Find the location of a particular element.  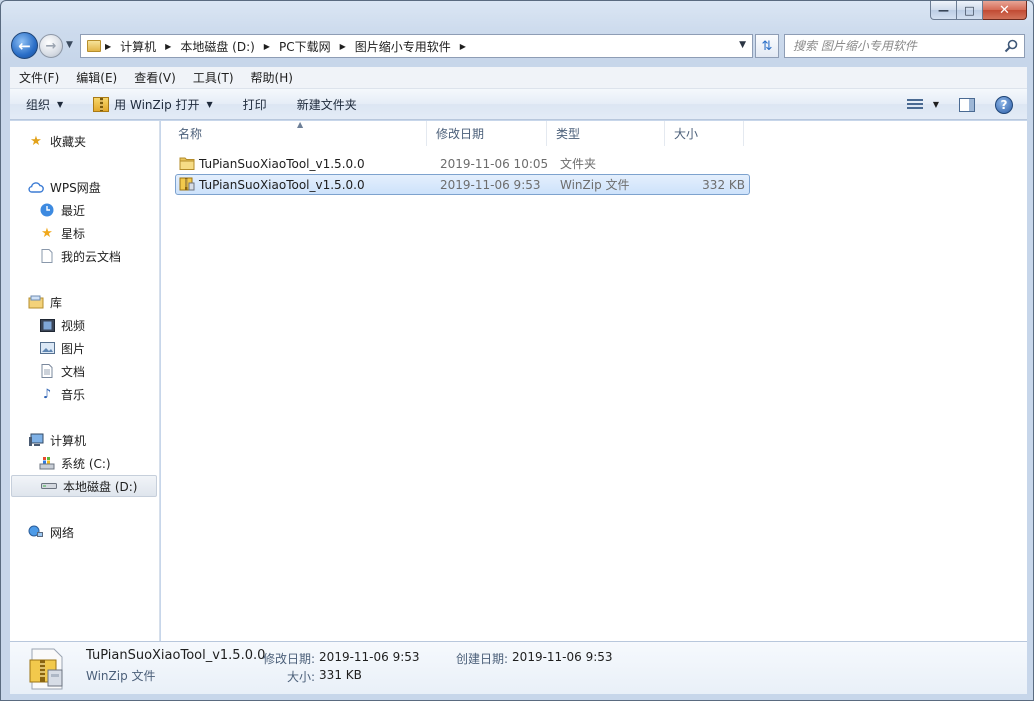

search-box is located at coordinates (904, 46).